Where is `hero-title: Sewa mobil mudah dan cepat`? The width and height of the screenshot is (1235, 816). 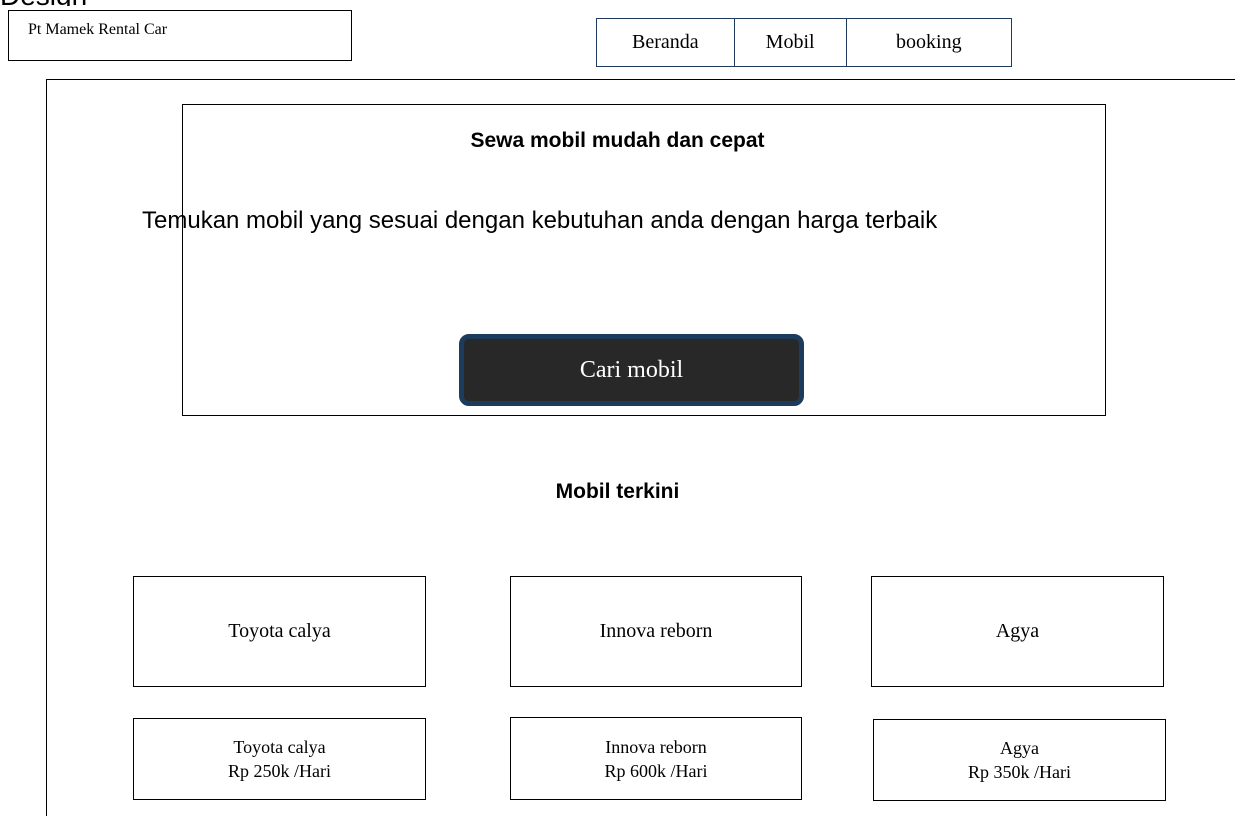
hero-title: Sewa mobil mudah dan cepat is located at coordinates (617, 140).